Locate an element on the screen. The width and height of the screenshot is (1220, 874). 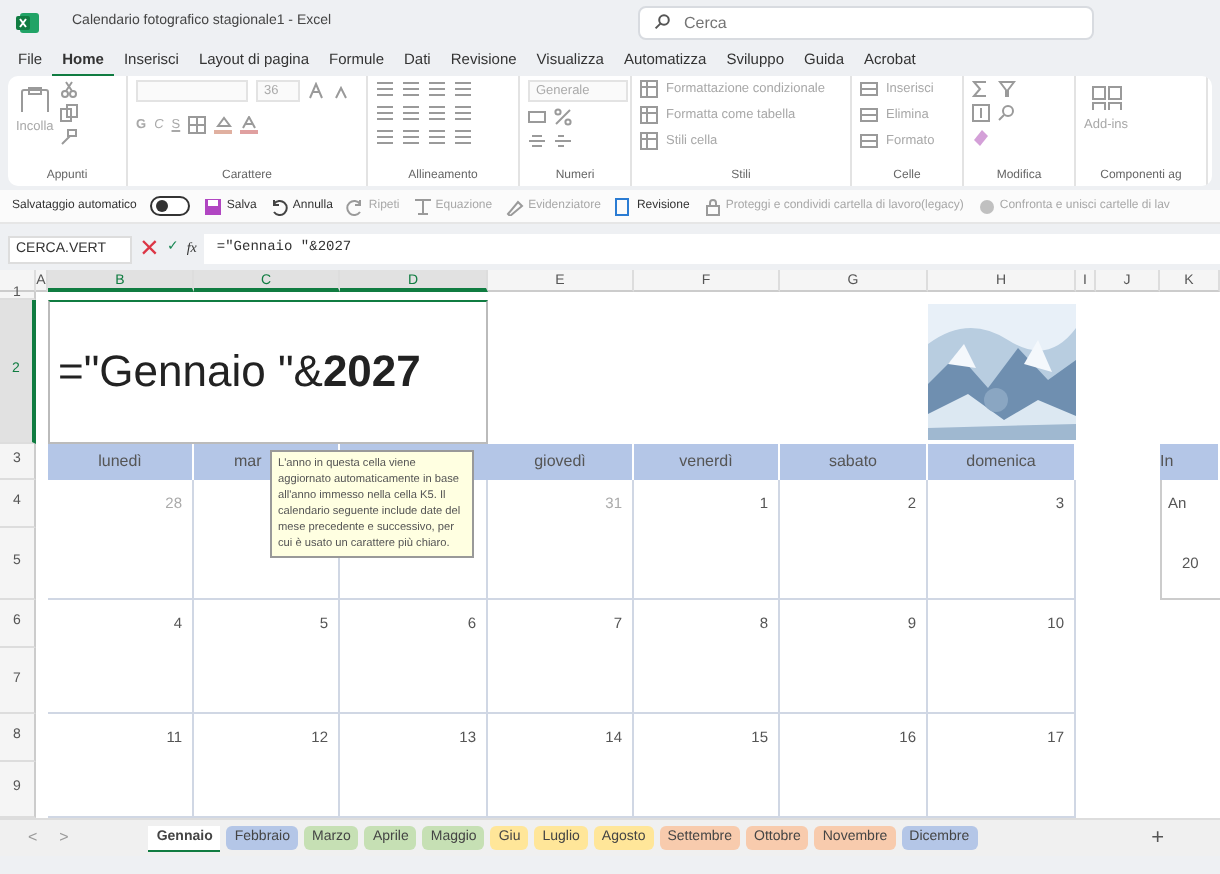
search-field: Cerca is located at coordinates (866, 22).